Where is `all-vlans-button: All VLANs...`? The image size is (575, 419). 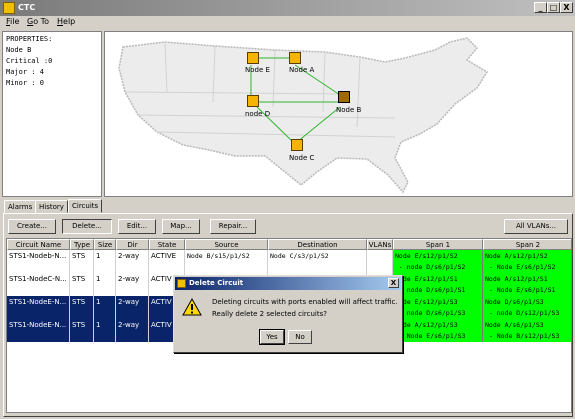 all-vlans-button: All VLANs... is located at coordinates (536, 226).